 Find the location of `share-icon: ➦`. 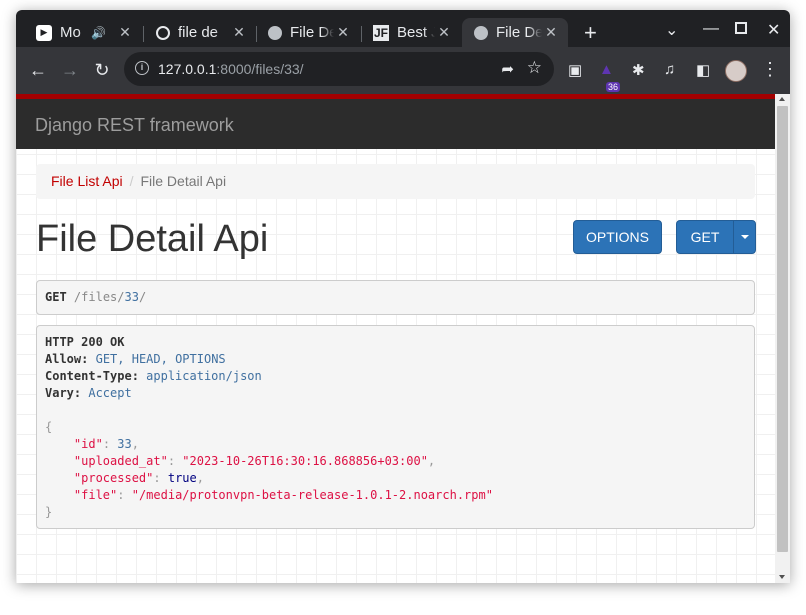

share-icon: ➦ is located at coordinates (507, 69).